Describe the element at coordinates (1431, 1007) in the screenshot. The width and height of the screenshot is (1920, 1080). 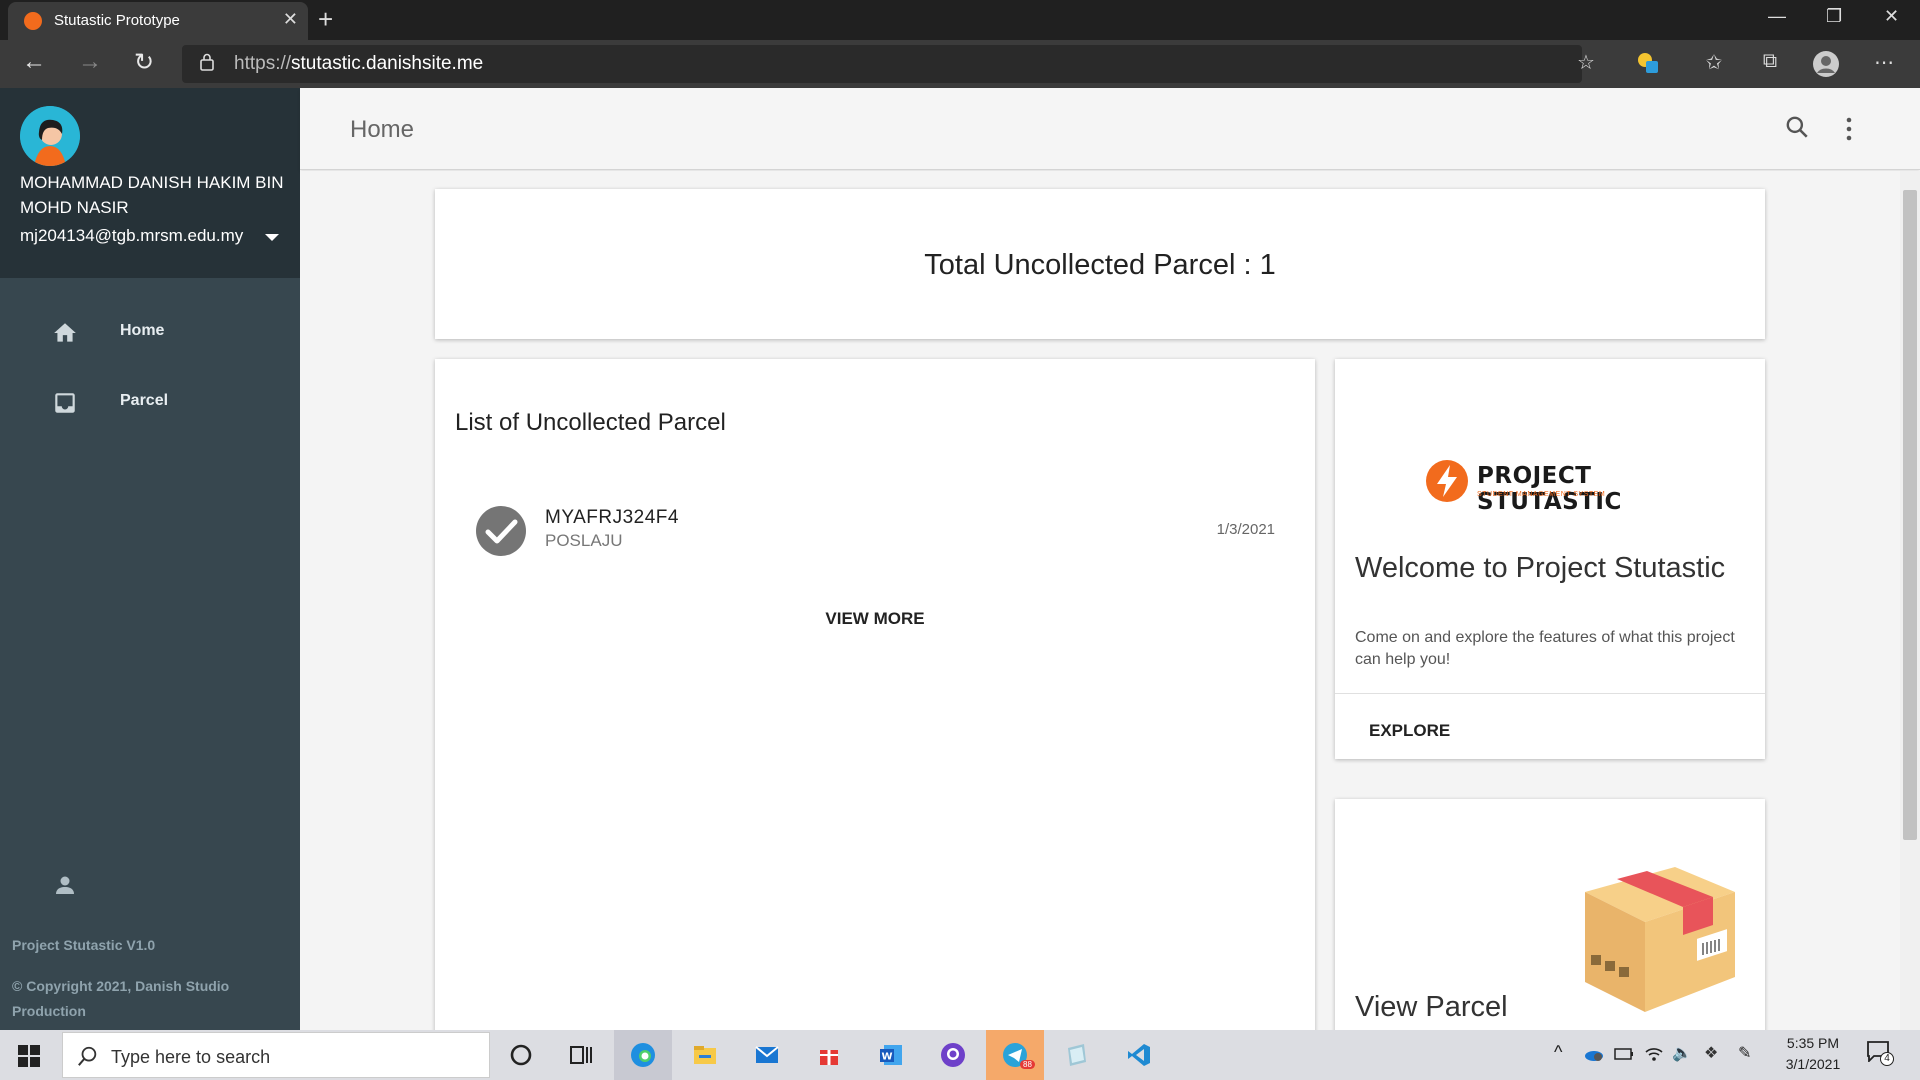
I see `view-parcel-title: View Parcel` at that location.